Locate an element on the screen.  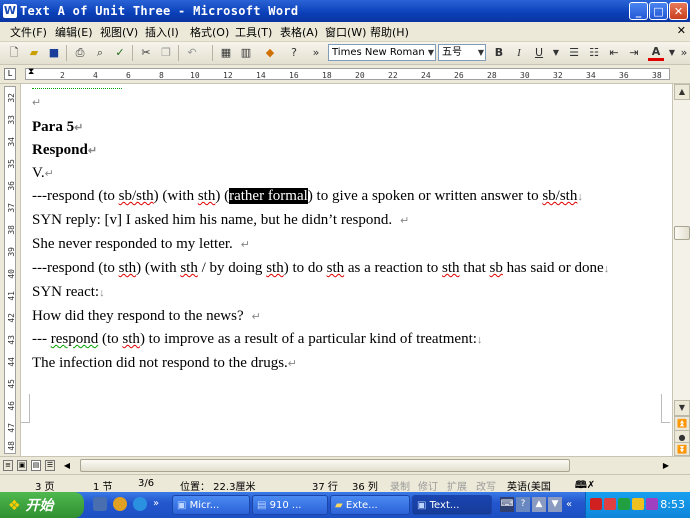
scroll-right-icon: ▶ is located at coordinates (666, 465).